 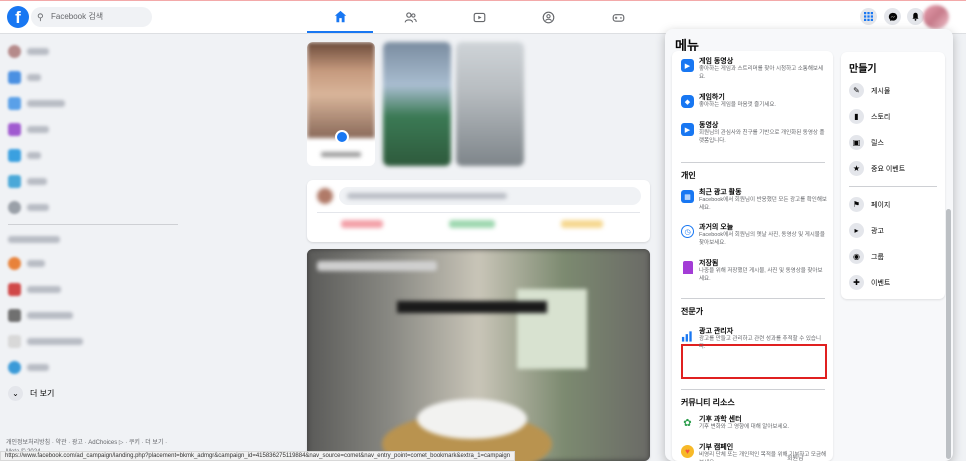 What do you see at coordinates (687, 451) in the screenshot?
I see `heart-icon: ♥` at bounding box center [687, 451].